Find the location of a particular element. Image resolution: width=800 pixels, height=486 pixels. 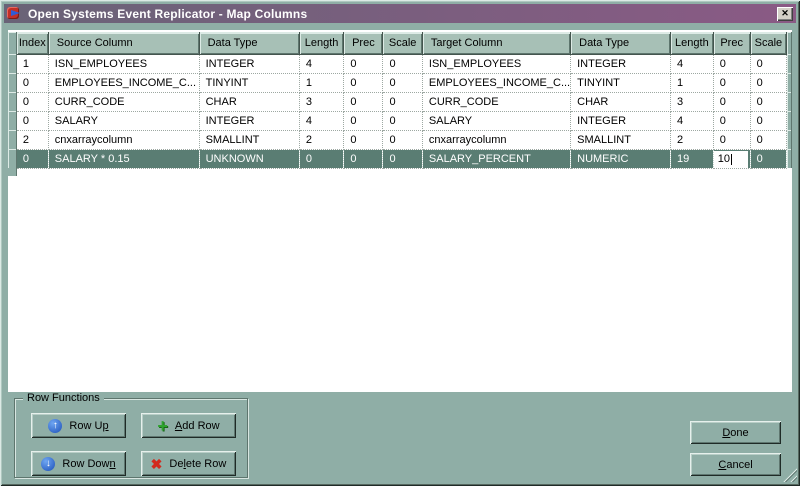

grid-cell: UNKNOWN is located at coordinates (249, 159).